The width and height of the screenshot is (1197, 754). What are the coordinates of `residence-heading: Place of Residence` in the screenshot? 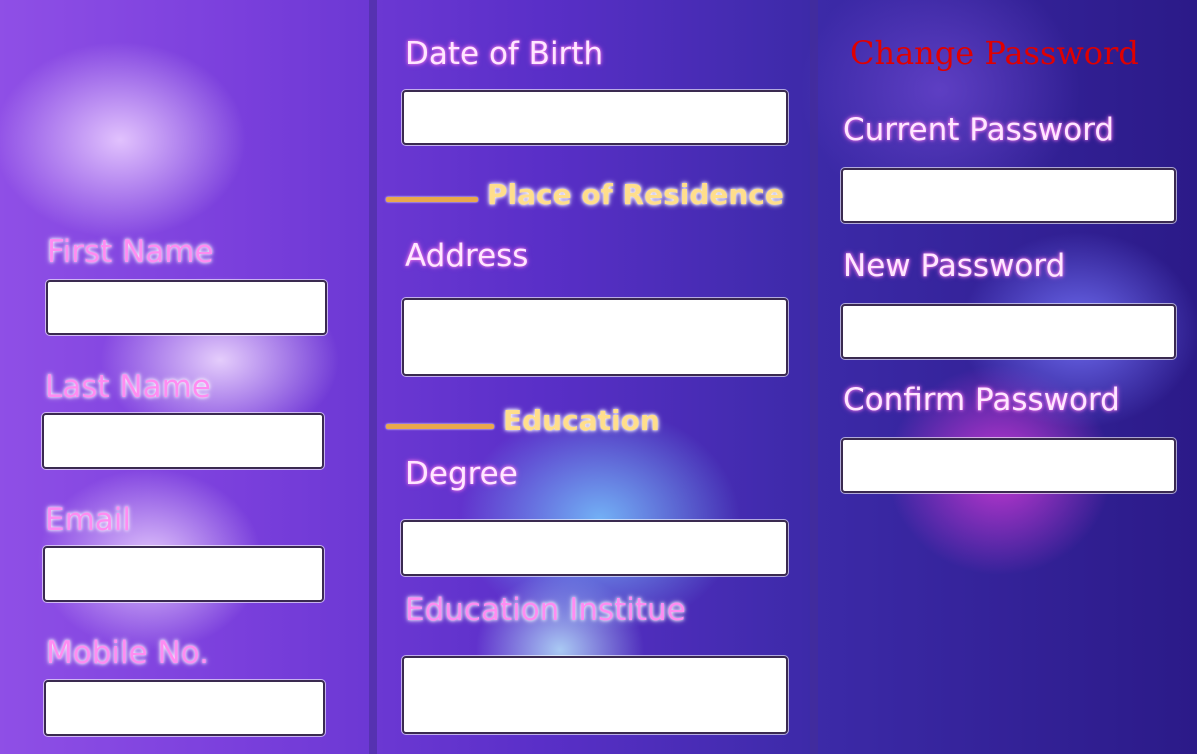 It's located at (635, 194).